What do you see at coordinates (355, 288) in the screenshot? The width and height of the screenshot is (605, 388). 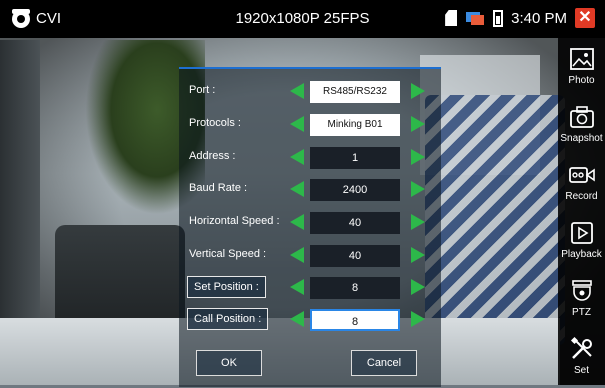 I see `set-position-value: 8` at bounding box center [355, 288].